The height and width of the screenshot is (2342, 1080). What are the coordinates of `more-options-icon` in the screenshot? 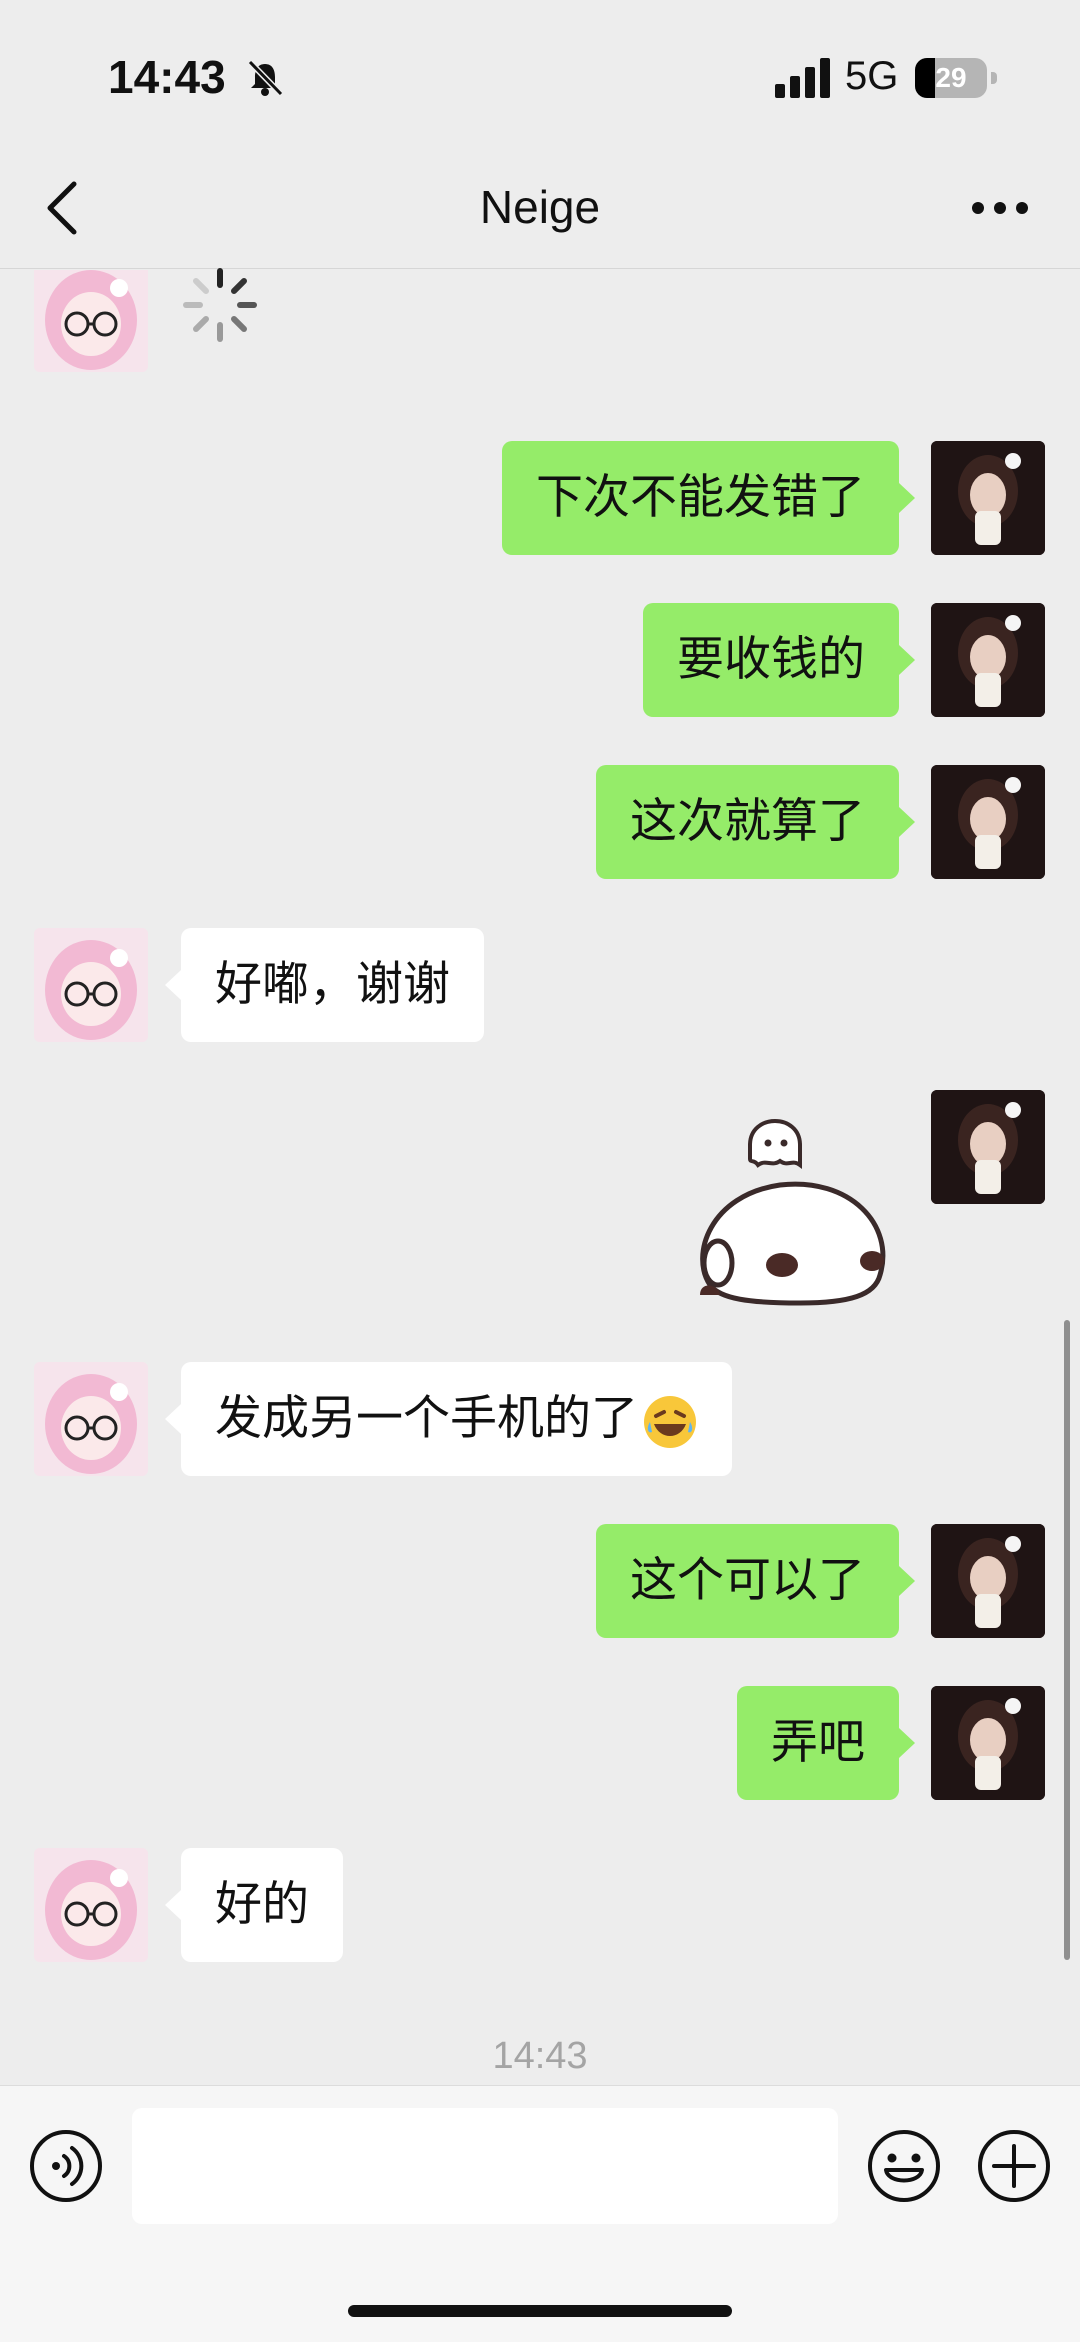 It's located at (1000, 208).